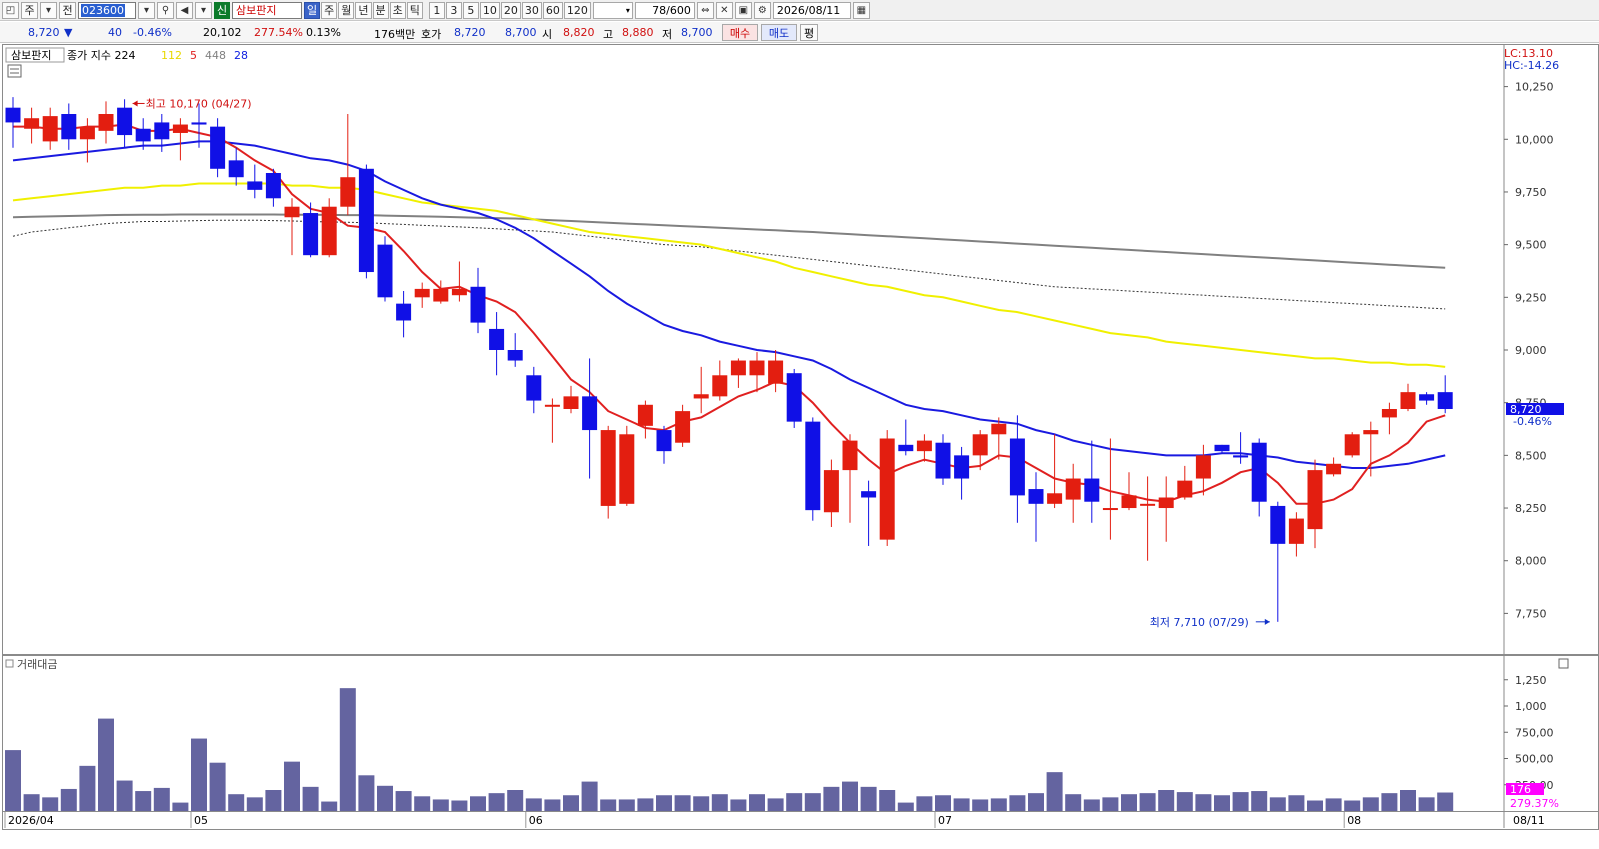 The image size is (1599, 849). Describe the element at coordinates (37, 664) in the screenshot. I see `volume-legend: 거래대금` at that location.